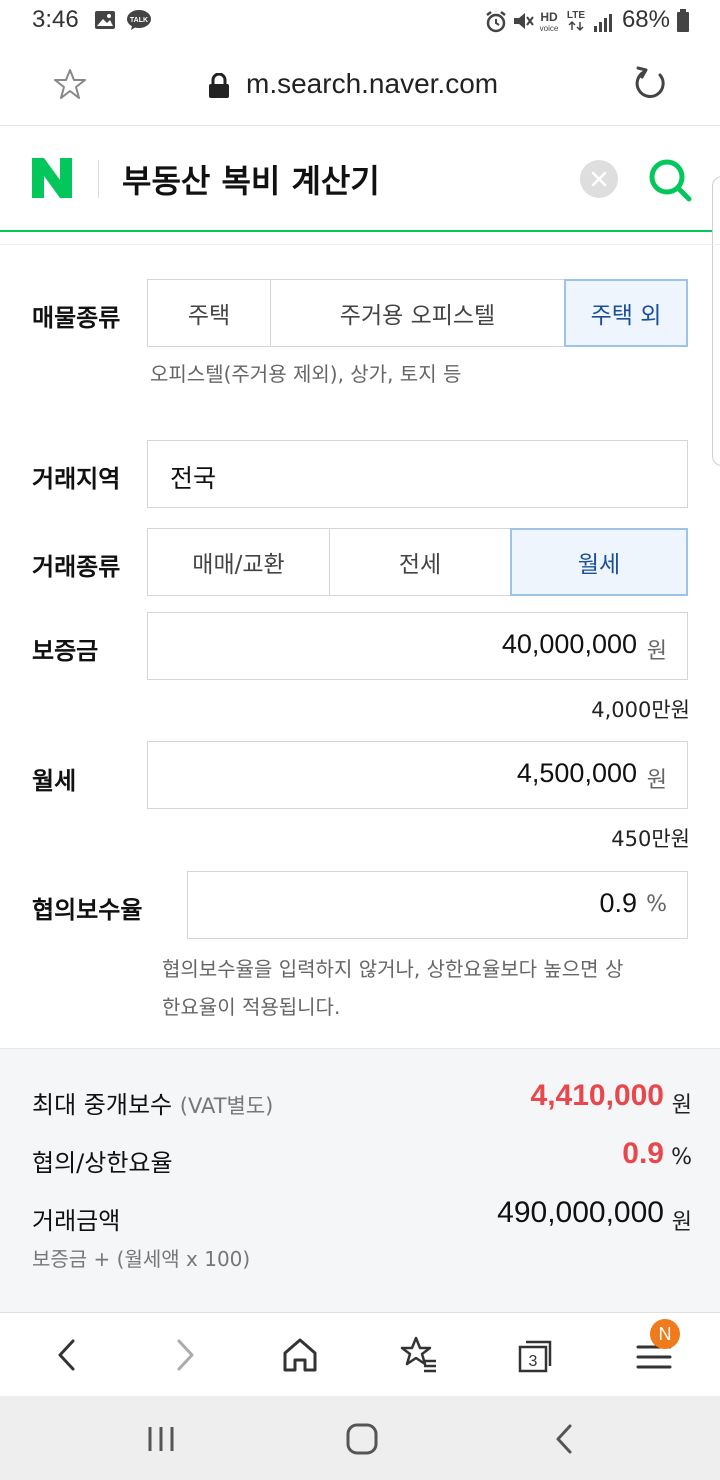 The width and height of the screenshot is (720, 1480). What do you see at coordinates (251, 179) in the screenshot?
I see `search-query-input: 부동산 복비 계산기` at bounding box center [251, 179].